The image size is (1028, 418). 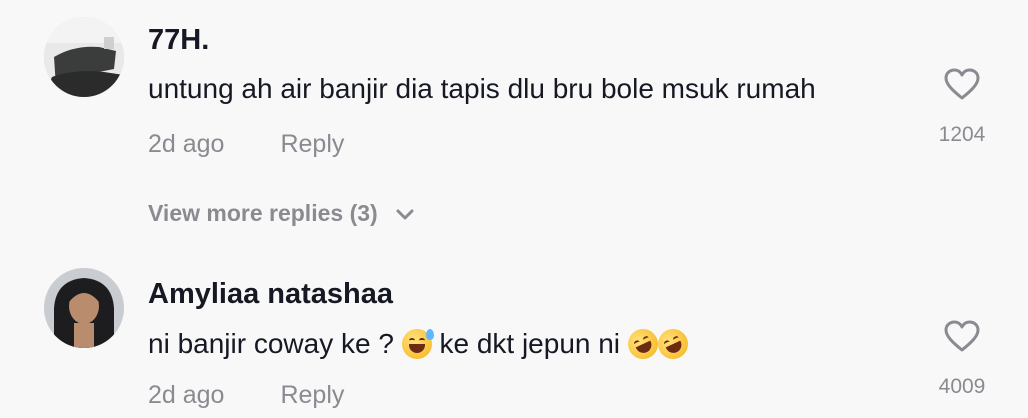 What do you see at coordinates (962, 134) in the screenshot?
I see `like-count: 1204` at bounding box center [962, 134].